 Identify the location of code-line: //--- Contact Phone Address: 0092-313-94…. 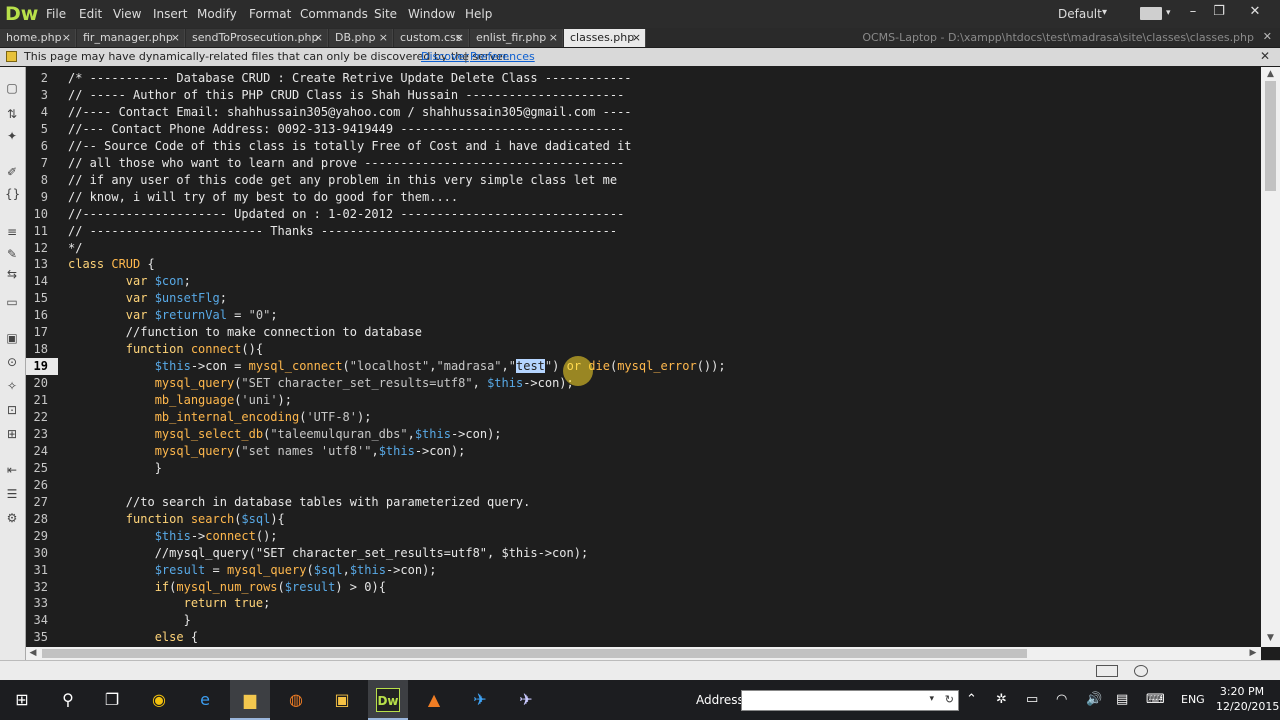
(346, 129).